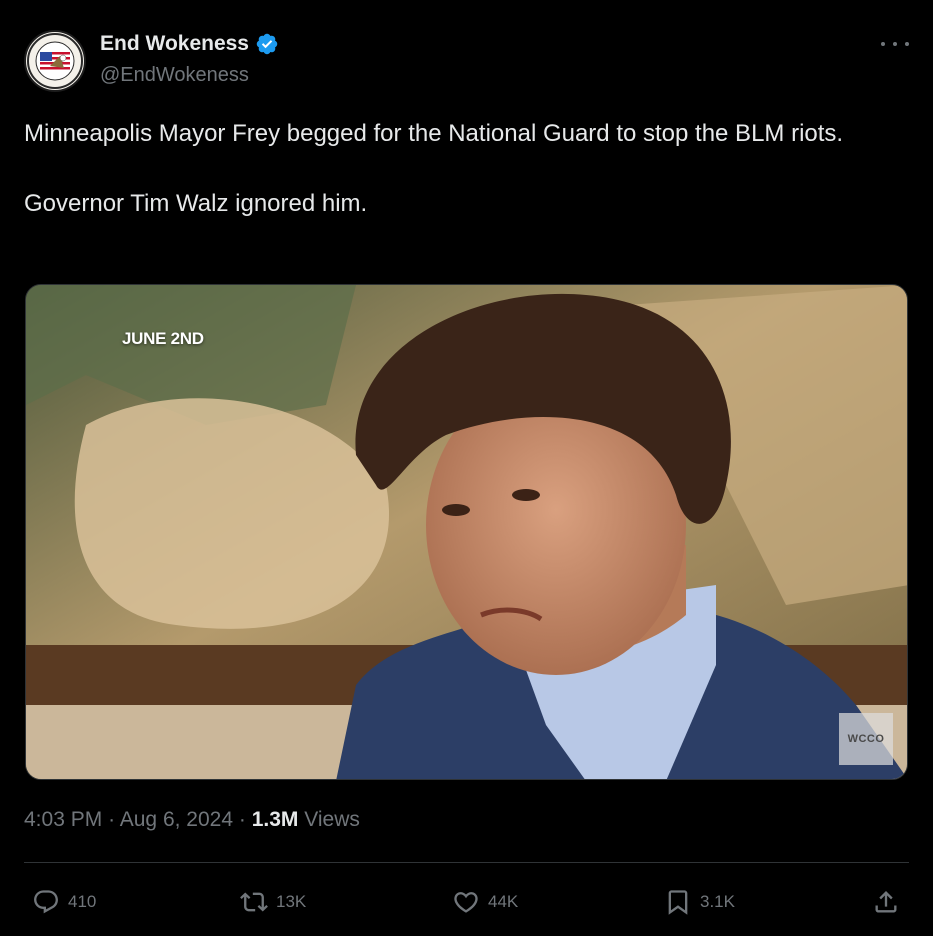 The image size is (933, 936). I want to click on avatar, so click(55, 61).